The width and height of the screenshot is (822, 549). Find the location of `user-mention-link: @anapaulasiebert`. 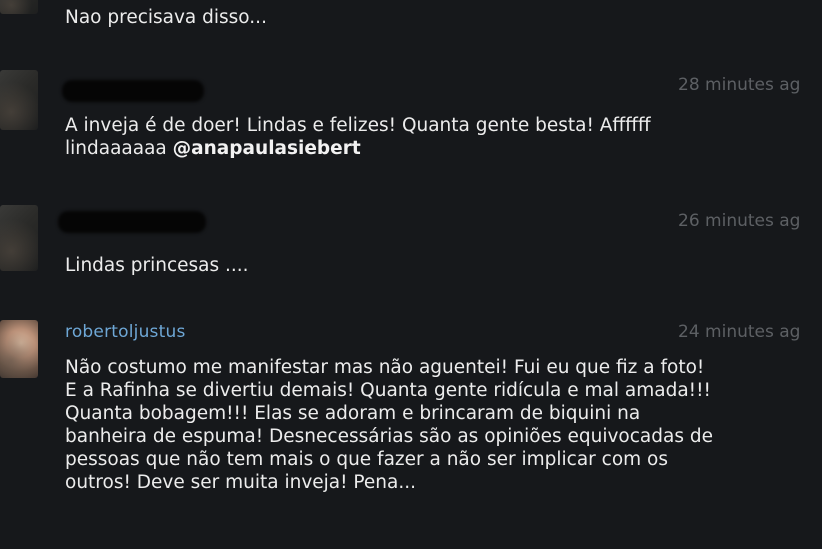

user-mention-link: @anapaulasiebert is located at coordinates (267, 148).